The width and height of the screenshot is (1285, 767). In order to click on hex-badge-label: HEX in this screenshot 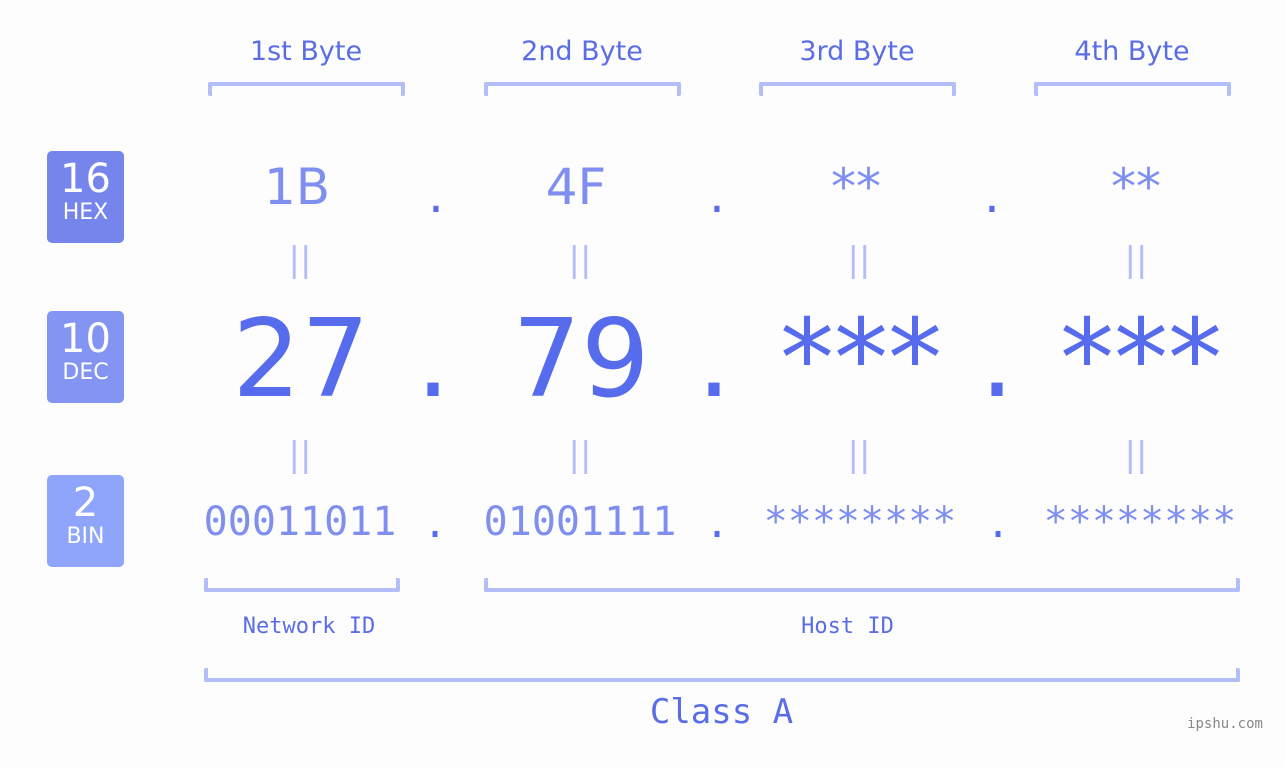, I will do `click(85, 212)`.